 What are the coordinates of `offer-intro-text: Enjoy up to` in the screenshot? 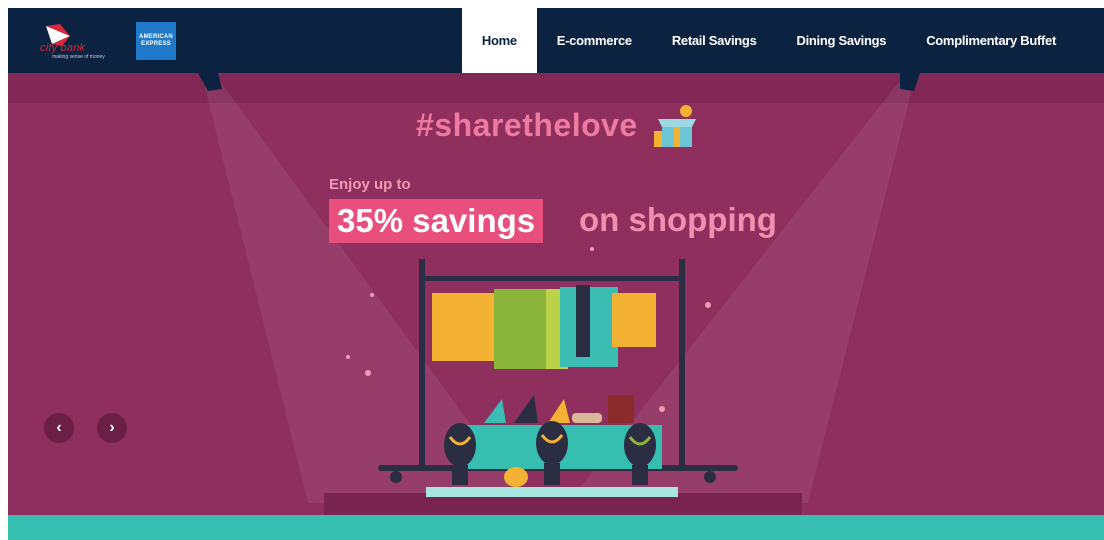 It's located at (370, 184).